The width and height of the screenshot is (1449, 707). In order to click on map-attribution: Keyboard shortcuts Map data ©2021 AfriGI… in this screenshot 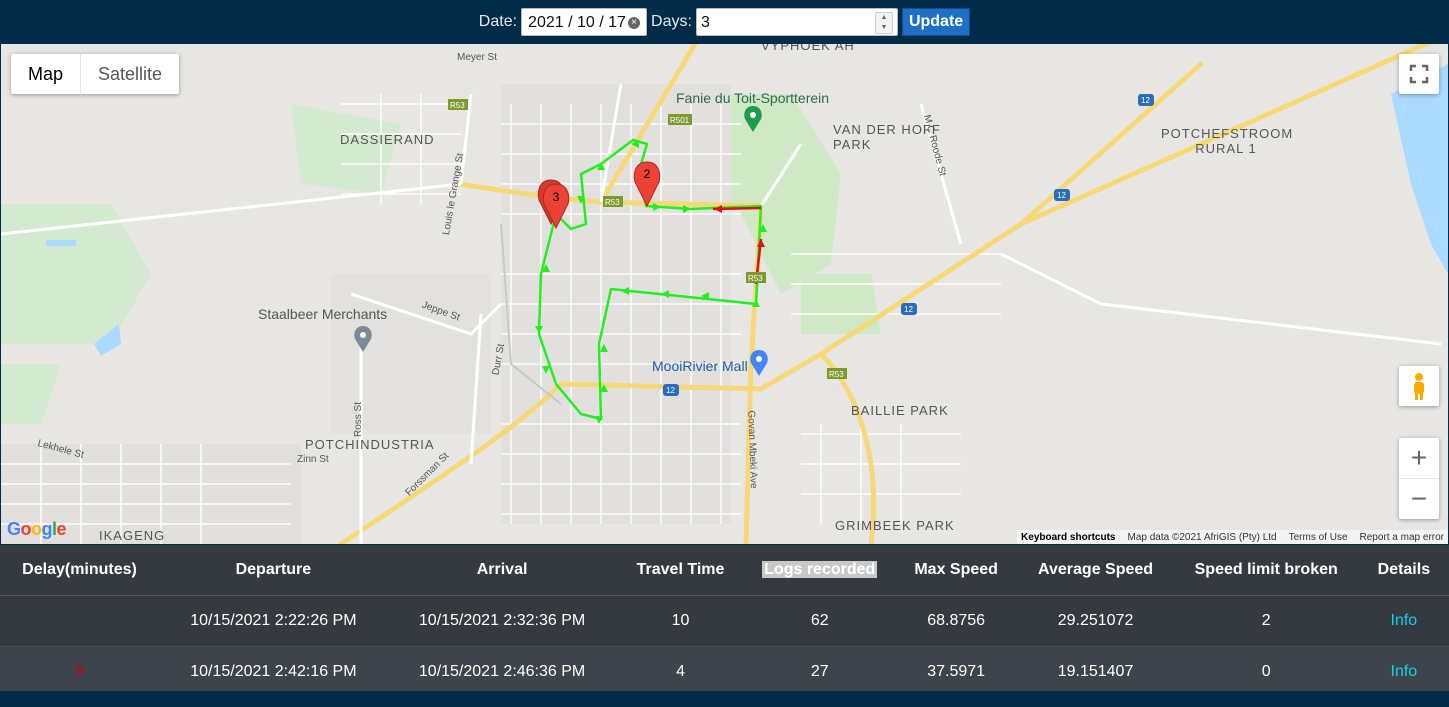, I will do `click(1232, 537)`.